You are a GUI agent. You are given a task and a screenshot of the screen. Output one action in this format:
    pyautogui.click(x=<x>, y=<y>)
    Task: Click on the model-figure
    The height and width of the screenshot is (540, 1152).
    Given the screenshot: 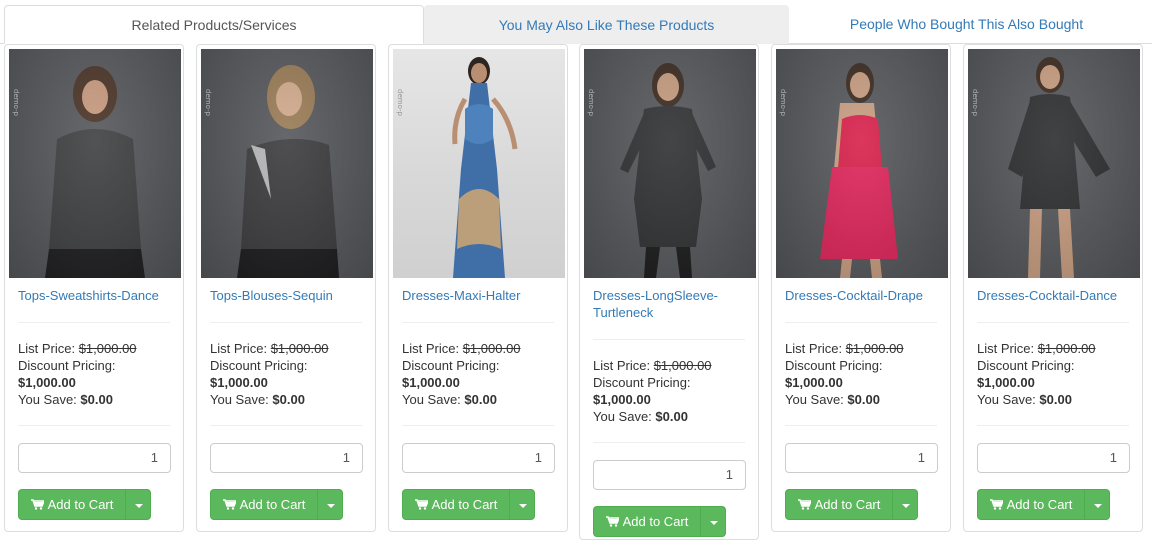 What is the action you would take?
    pyautogui.click(x=485, y=167)
    